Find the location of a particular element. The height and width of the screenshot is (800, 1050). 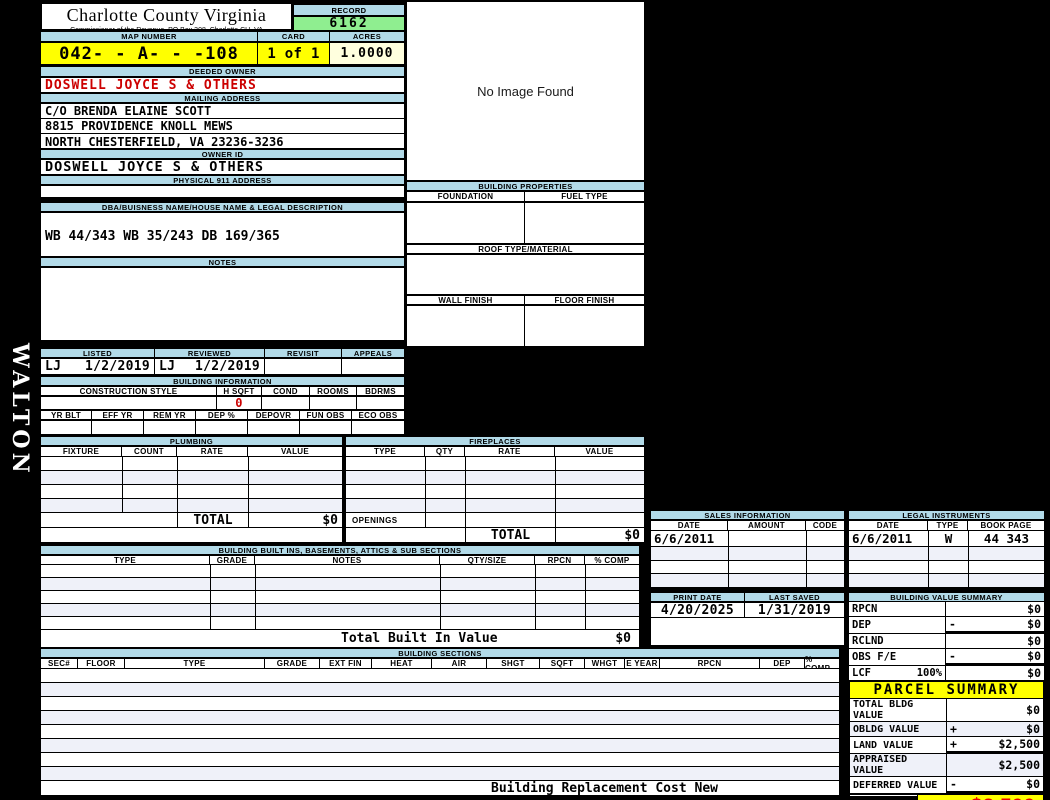

dep-pct-value is located at coordinates (222, 427).